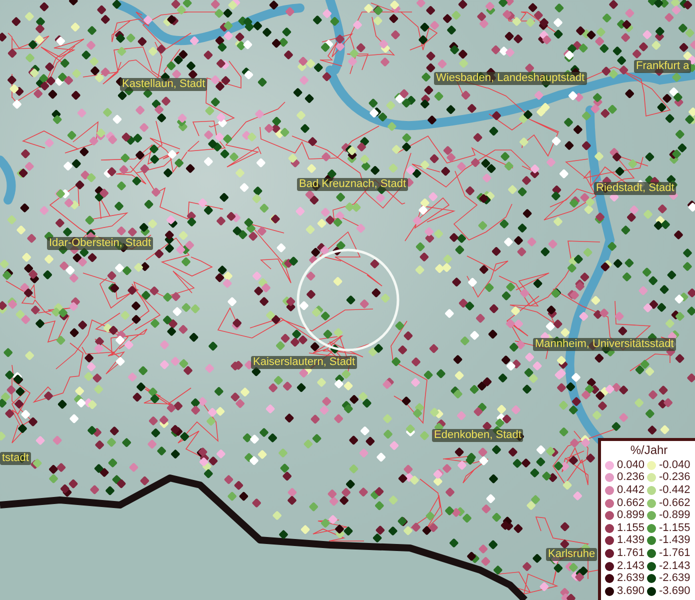 The width and height of the screenshot is (695, 600). What do you see at coordinates (673, 591) in the screenshot?
I see `legend-value: -3.690` at bounding box center [673, 591].